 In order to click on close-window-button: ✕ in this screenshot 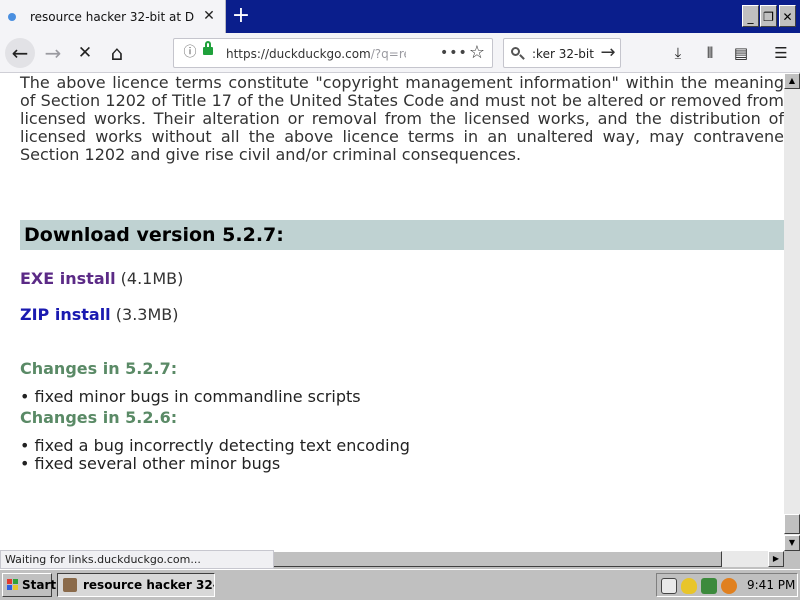, I will do `click(787, 16)`.